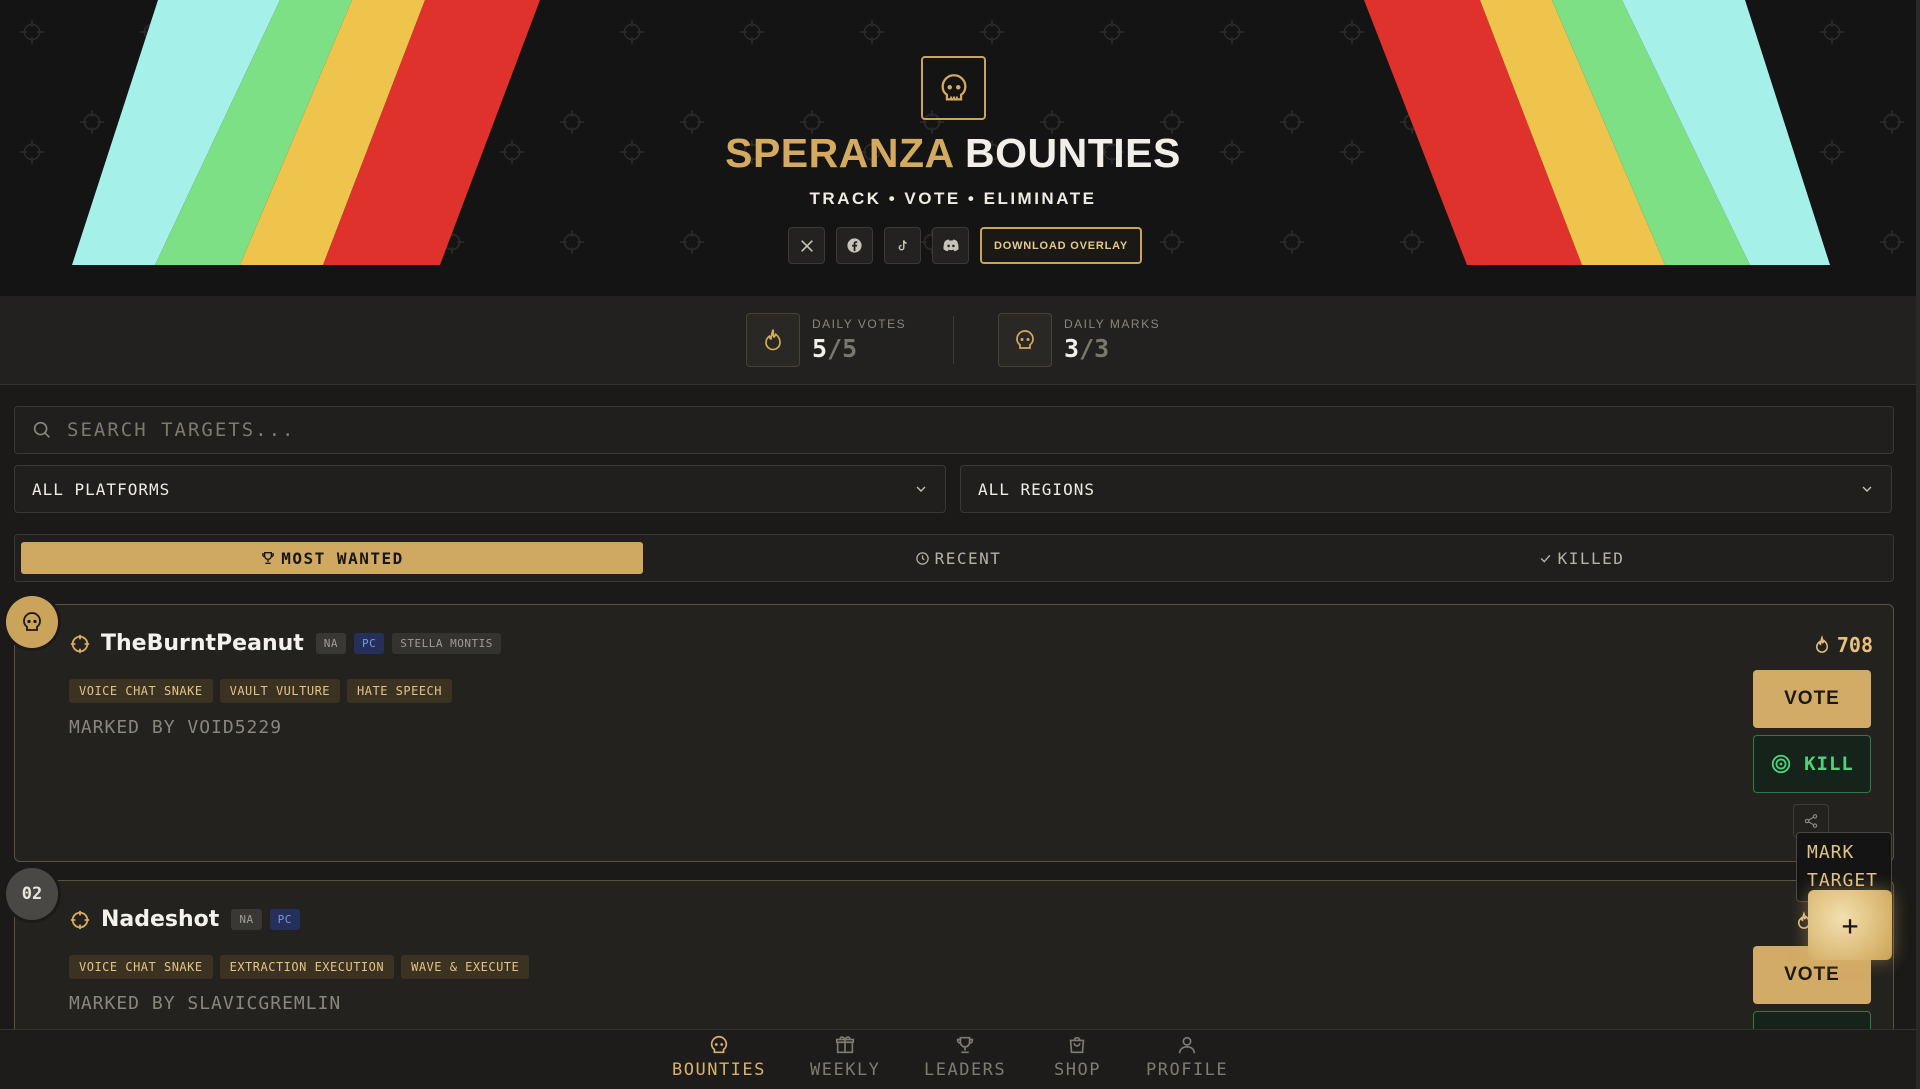 This screenshot has width=1920, height=1089. Describe the element at coordinates (399, 691) in the screenshot. I see `offense-tag: HATE SPEECH` at that location.